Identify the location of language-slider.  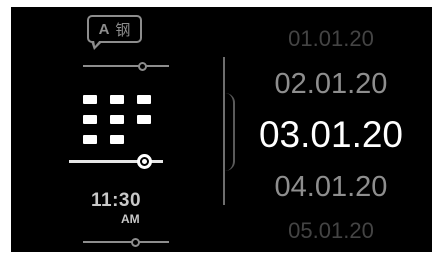
(126, 66).